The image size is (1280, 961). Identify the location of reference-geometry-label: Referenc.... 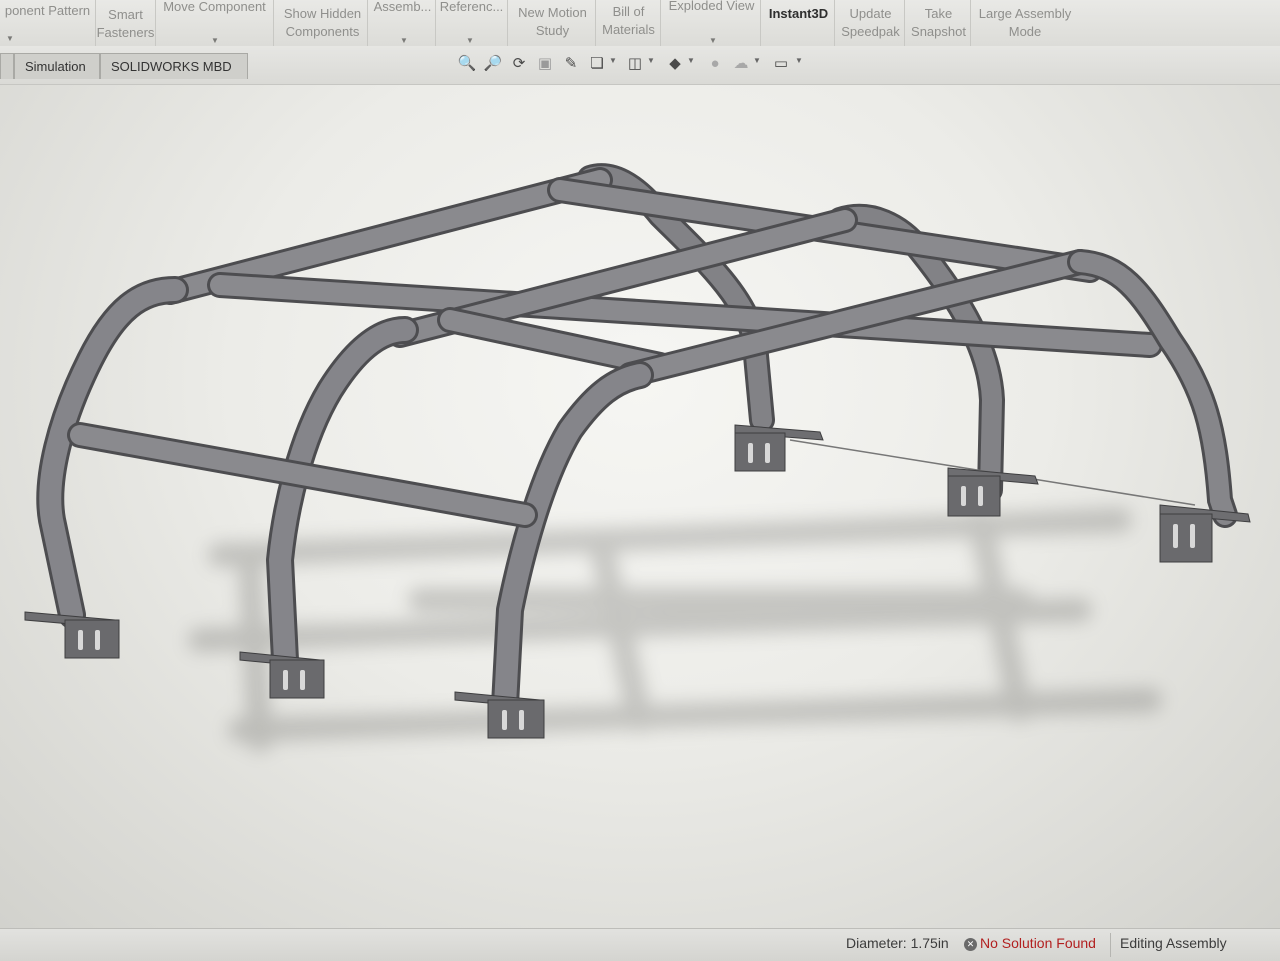
(471, 7).